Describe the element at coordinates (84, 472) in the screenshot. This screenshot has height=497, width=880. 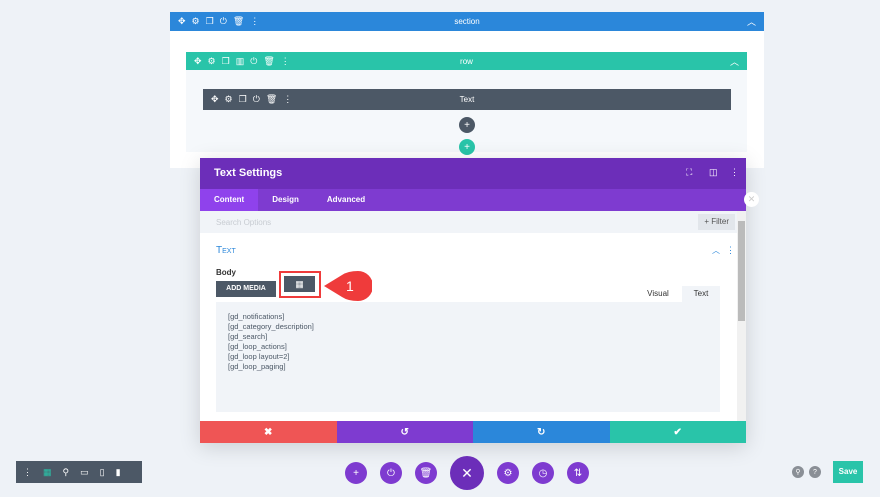
I see `desktop-icon: ▭` at that location.